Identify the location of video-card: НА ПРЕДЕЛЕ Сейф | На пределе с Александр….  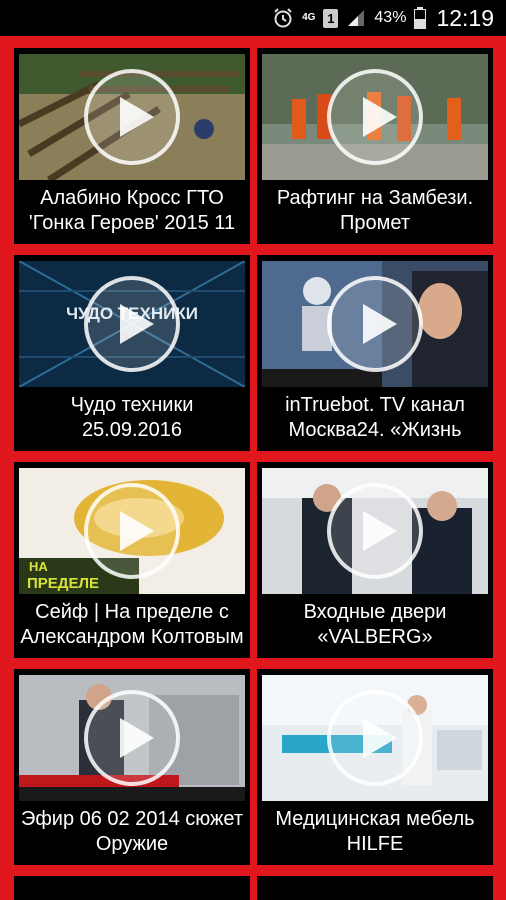
(132, 560).